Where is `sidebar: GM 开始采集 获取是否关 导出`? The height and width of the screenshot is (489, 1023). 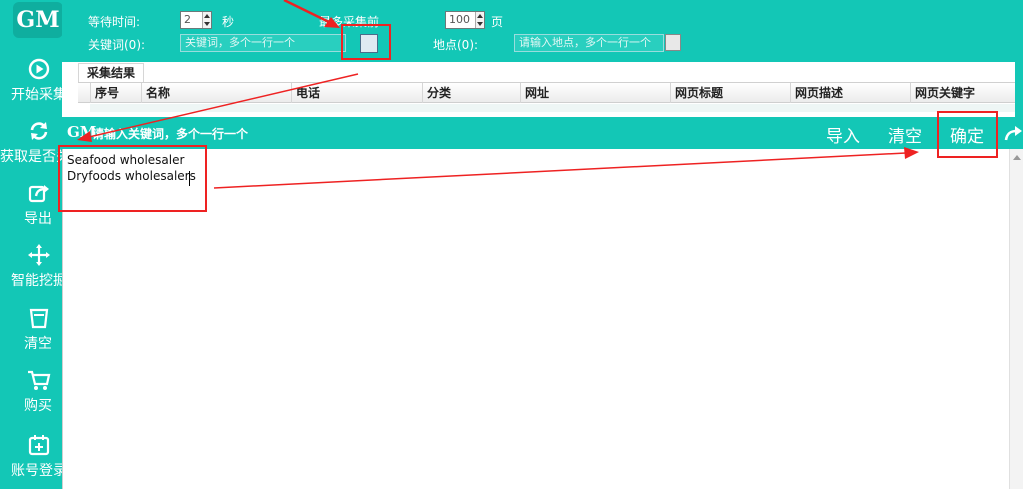
sidebar: GM 开始采集 获取是否关 导出 is located at coordinates (31, 244).